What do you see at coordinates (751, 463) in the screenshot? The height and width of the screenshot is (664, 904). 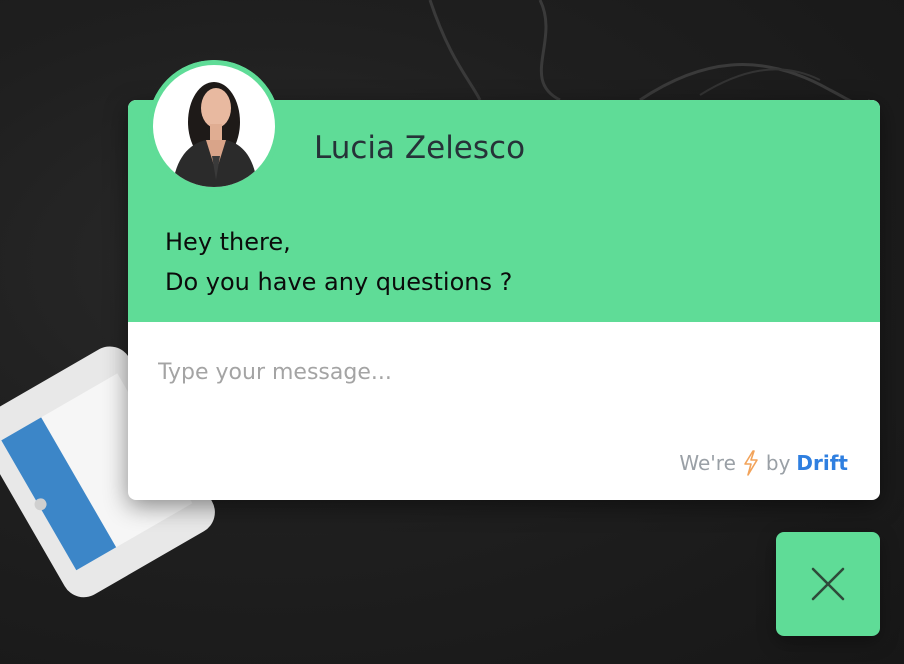 I see `lightning-bolt-icon` at bounding box center [751, 463].